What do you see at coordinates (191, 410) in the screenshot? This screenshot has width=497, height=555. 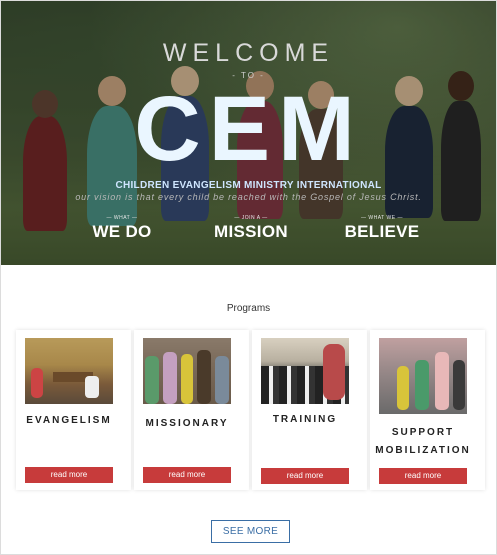 I see `program-card-missionary: MISSIONARY read more` at bounding box center [191, 410].